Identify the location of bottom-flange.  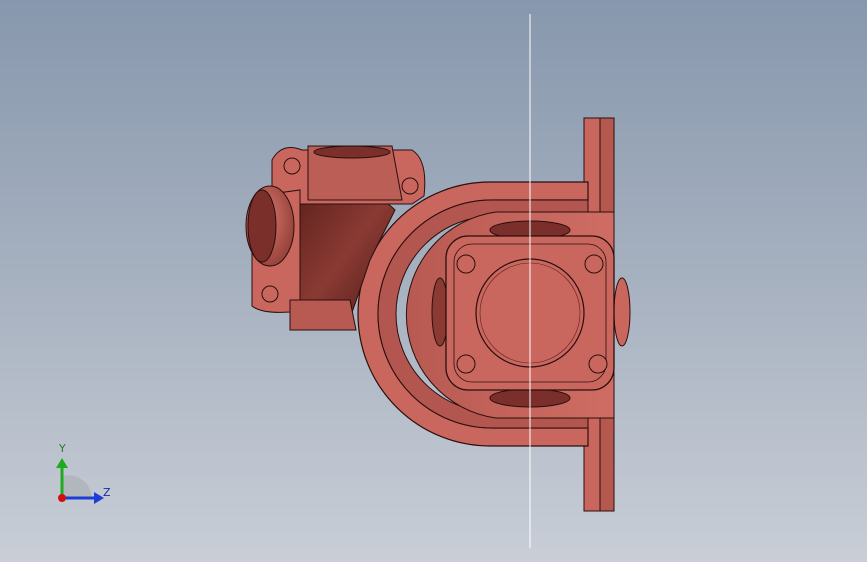
(323, 315).